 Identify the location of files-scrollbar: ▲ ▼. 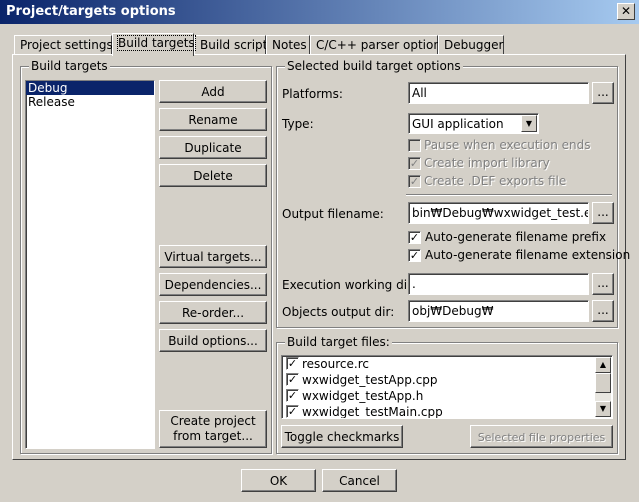
(603, 387).